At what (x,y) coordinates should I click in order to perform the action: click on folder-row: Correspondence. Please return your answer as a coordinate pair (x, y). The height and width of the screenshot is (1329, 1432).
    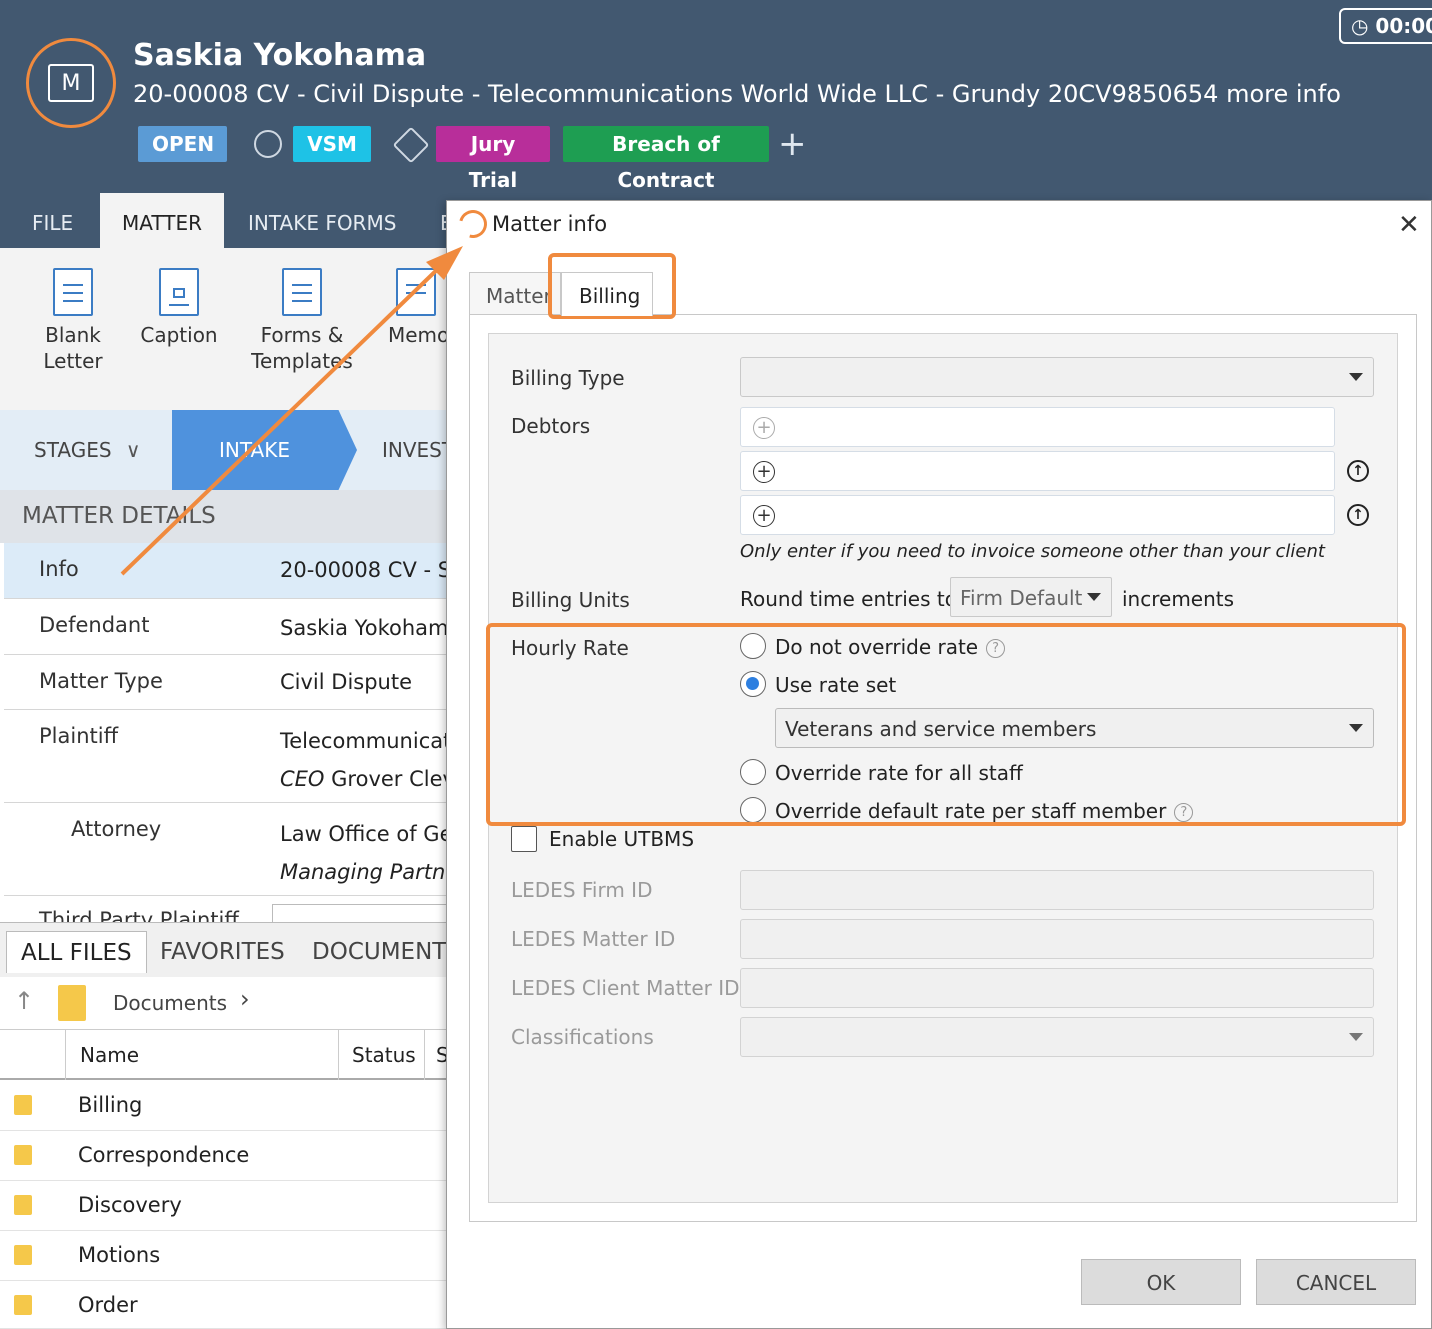
    Looking at the image, I should click on (223, 1156).